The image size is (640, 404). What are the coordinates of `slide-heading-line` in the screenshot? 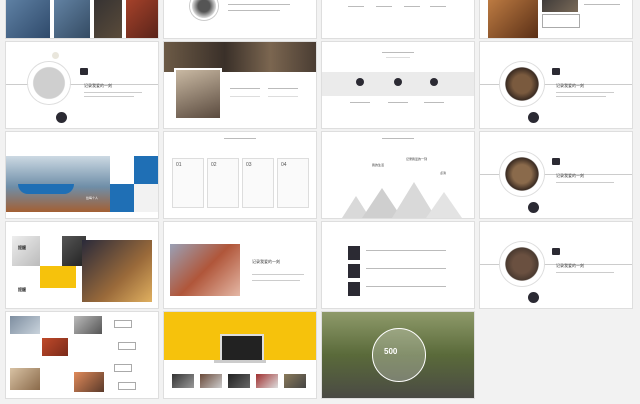 It's located at (398, 52).